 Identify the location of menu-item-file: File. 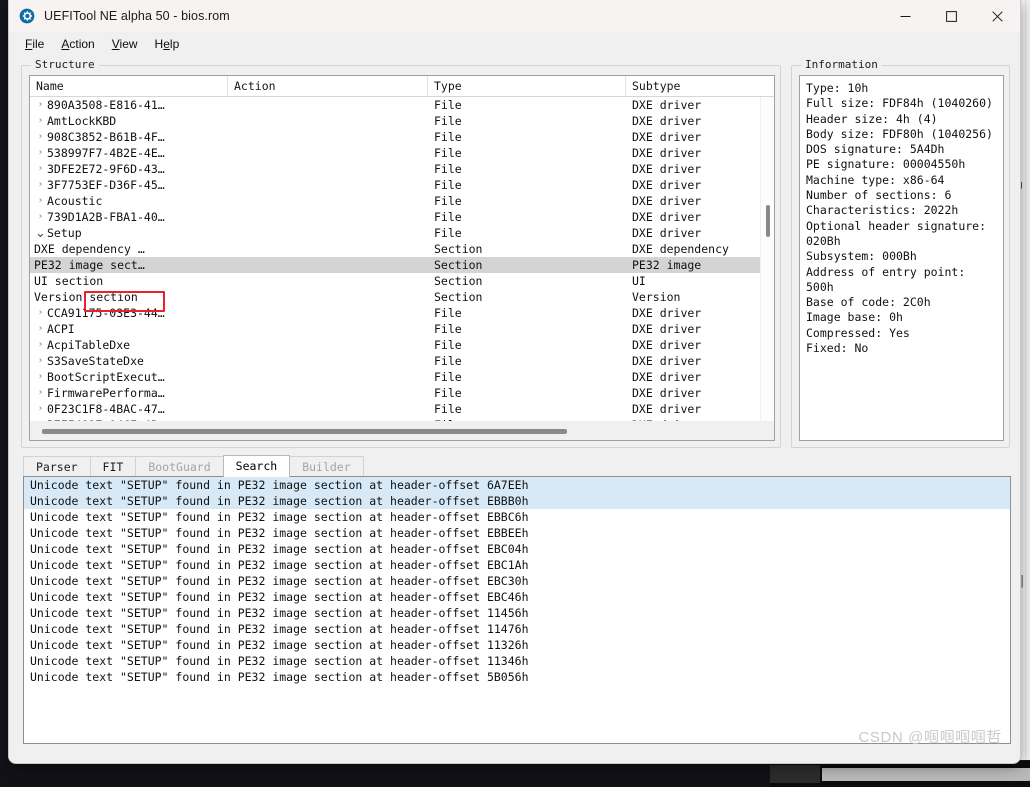
(35, 44).